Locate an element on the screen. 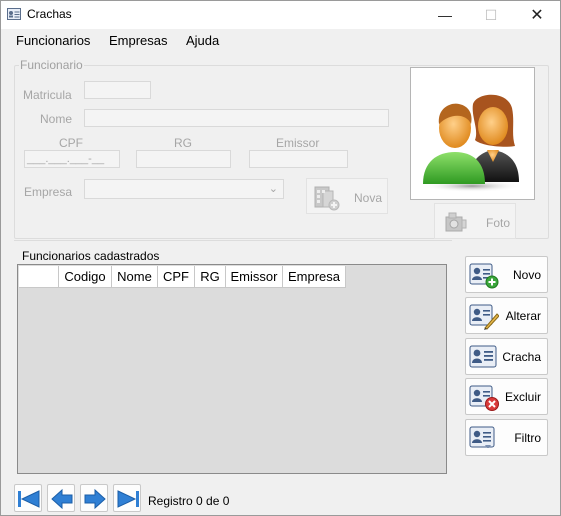  rg-label: RG is located at coordinates (183, 143).